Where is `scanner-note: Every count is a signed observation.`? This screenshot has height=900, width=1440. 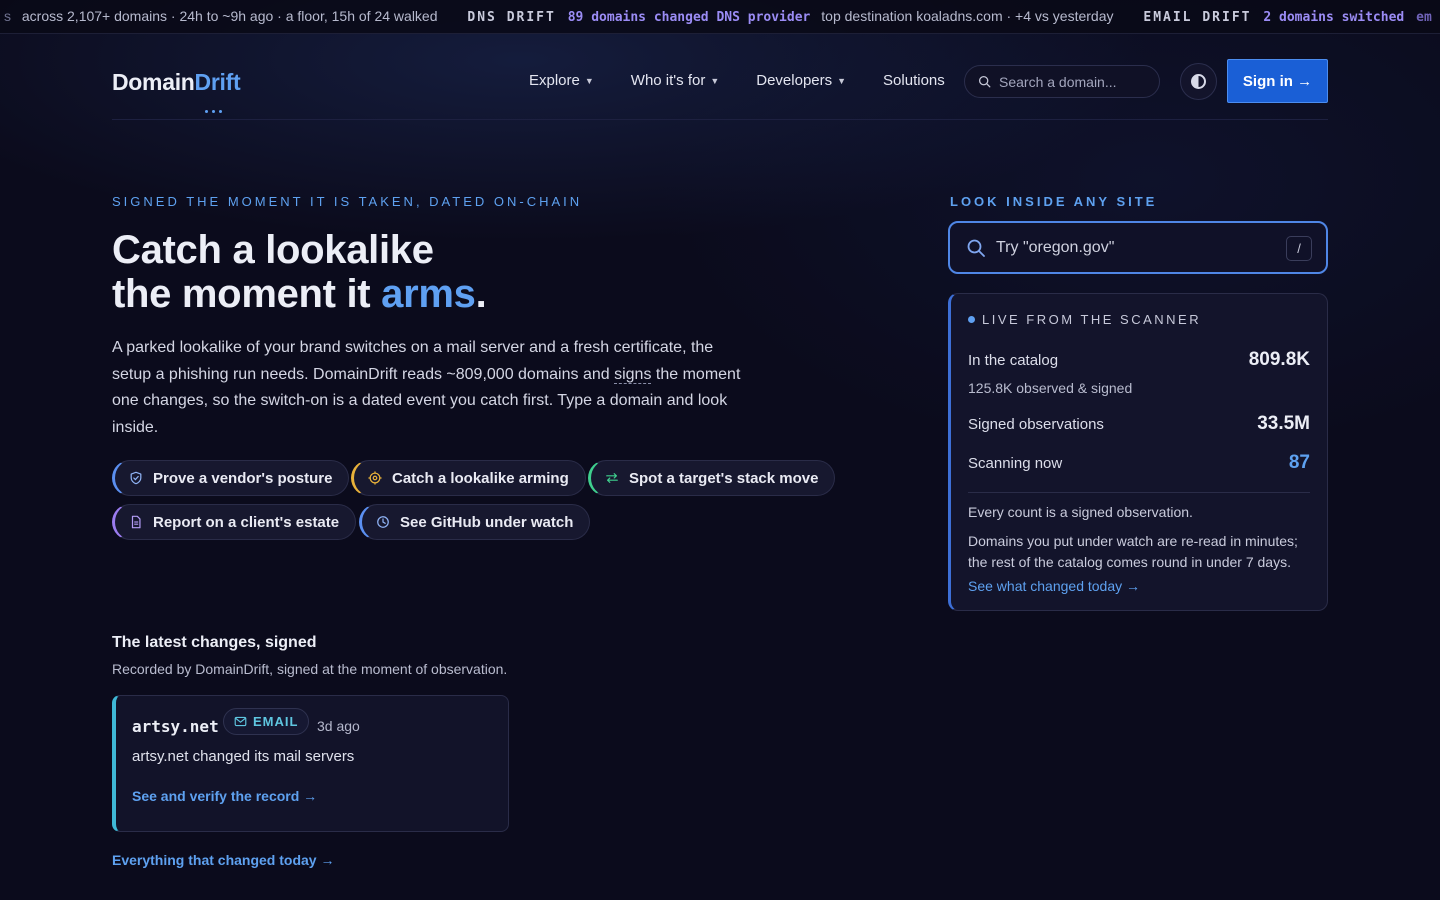
scanner-note: Every count is a signed observation. is located at coordinates (1080, 512).